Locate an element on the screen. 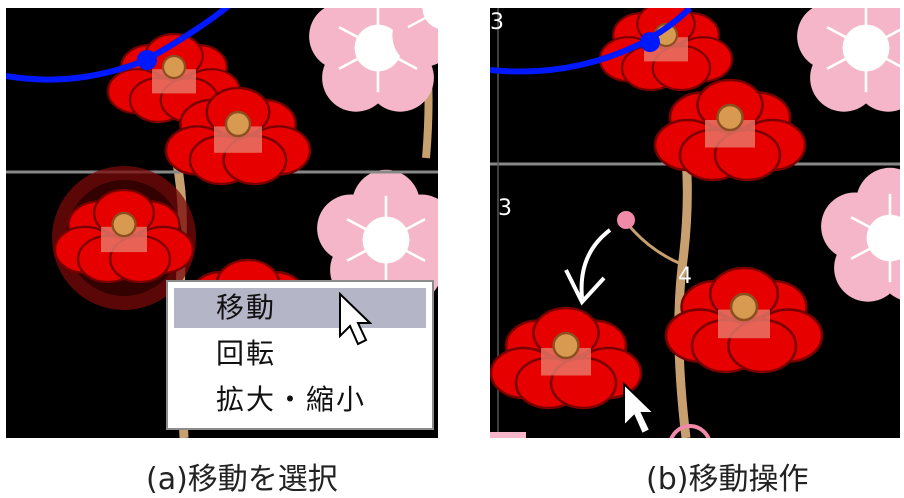  caption-a: (a)移動を選択 is located at coordinates (242, 479).